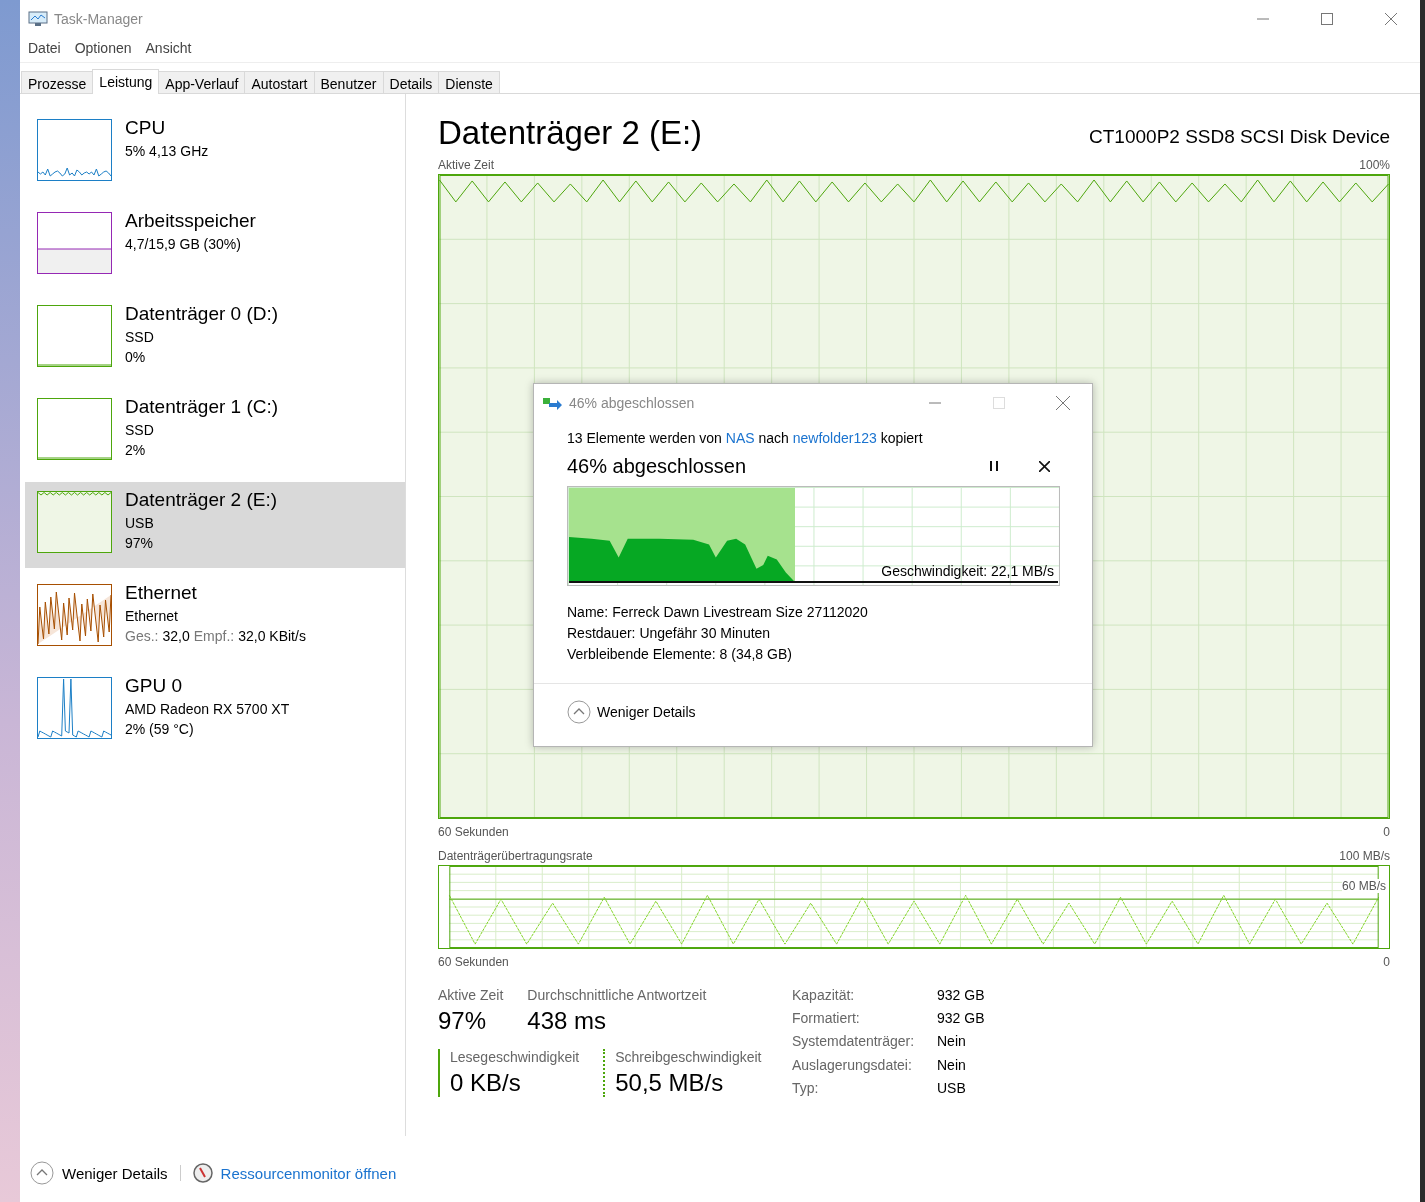  What do you see at coordinates (215, 153) in the screenshot?
I see `sidebar-item: CPU 5% 4,13 GHz` at bounding box center [215, 153].